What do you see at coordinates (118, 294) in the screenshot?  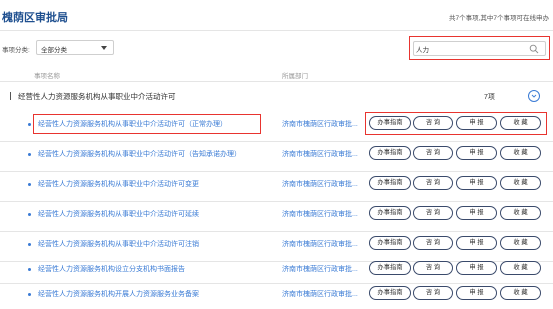 I see `item-name-link: 经营性人力资源服务机构开展人力资源服务业务备案` at bounding box center [118, 294].